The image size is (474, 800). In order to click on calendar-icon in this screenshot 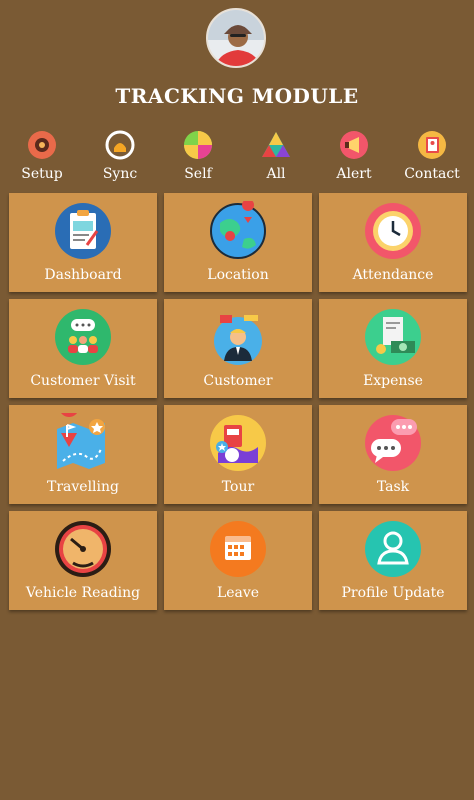, I will do `click(238, 549)`.